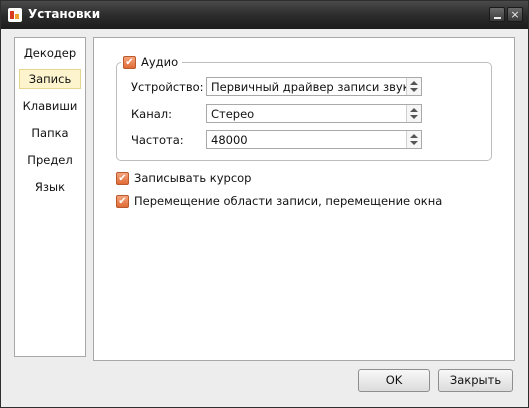 Image resolution: width=529 pixels, height=408 pixels. I want to click on audio-label: Аудио, so click(160, 62).